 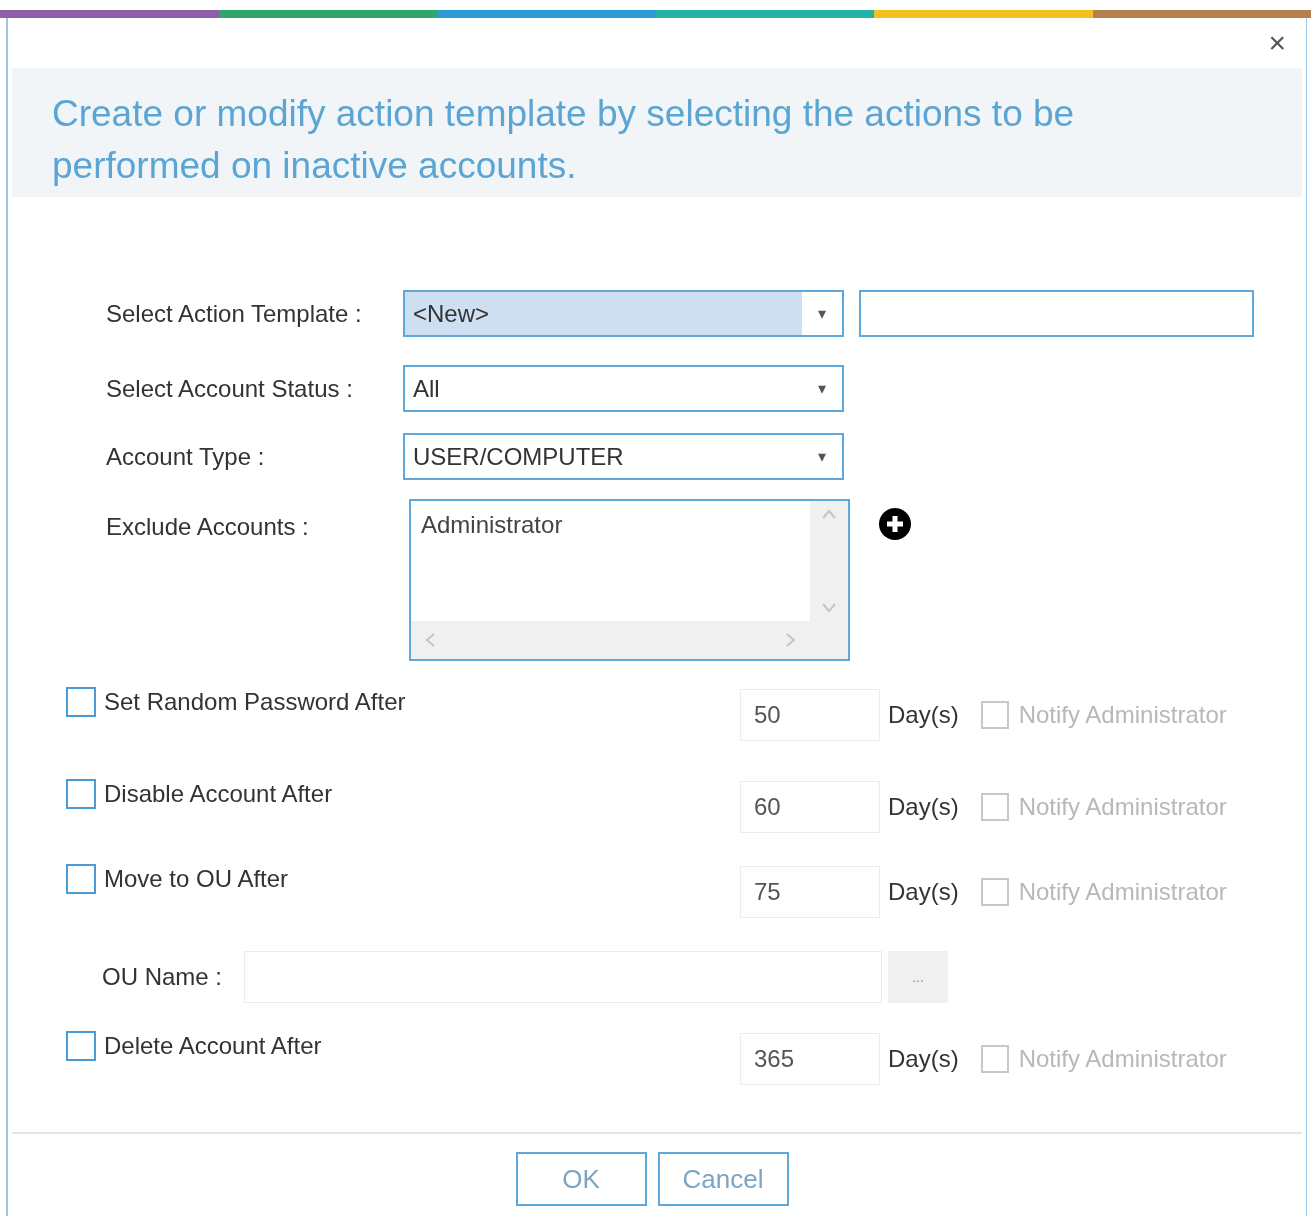 What do you see at coordinates (196, 879) in the screenshot?
I see `checkbox-label: Move to OU After` at bounding box center [196, 879].